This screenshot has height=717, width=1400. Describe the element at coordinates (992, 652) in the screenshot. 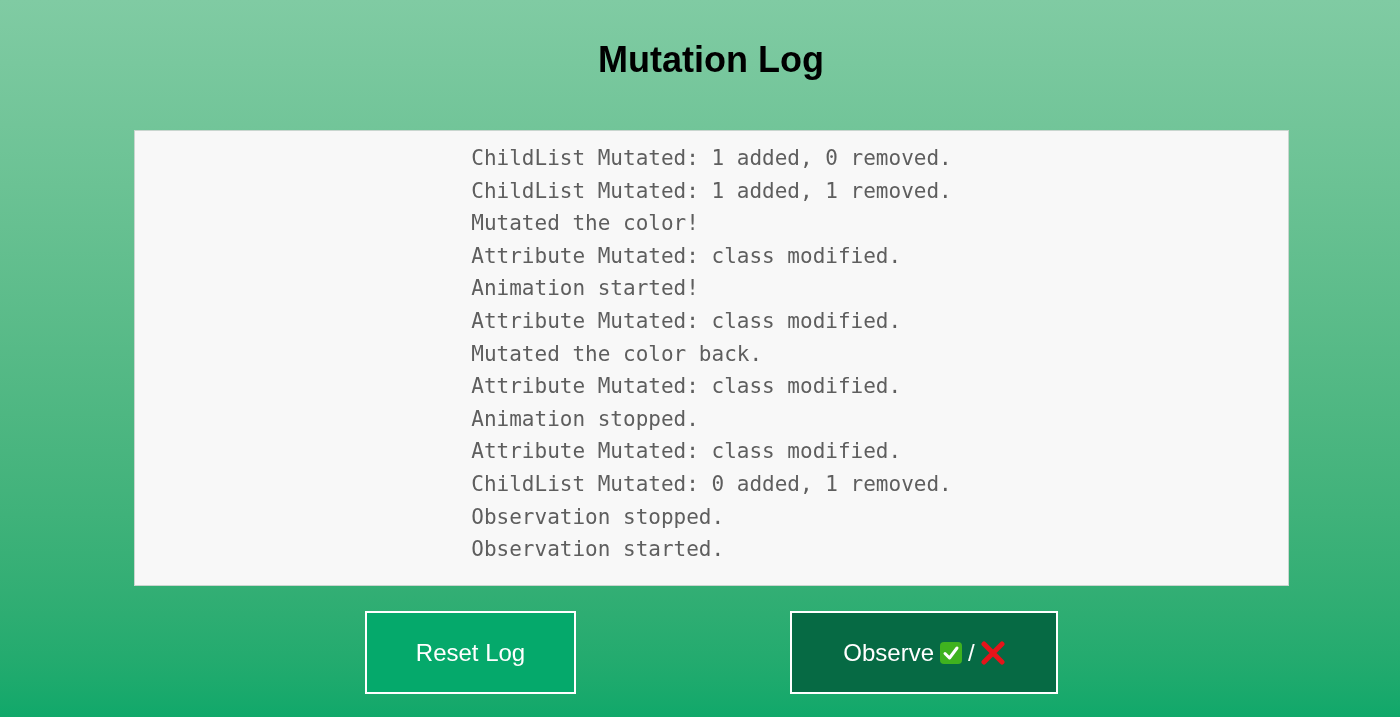

I see `cross-mark-icon` at that location.